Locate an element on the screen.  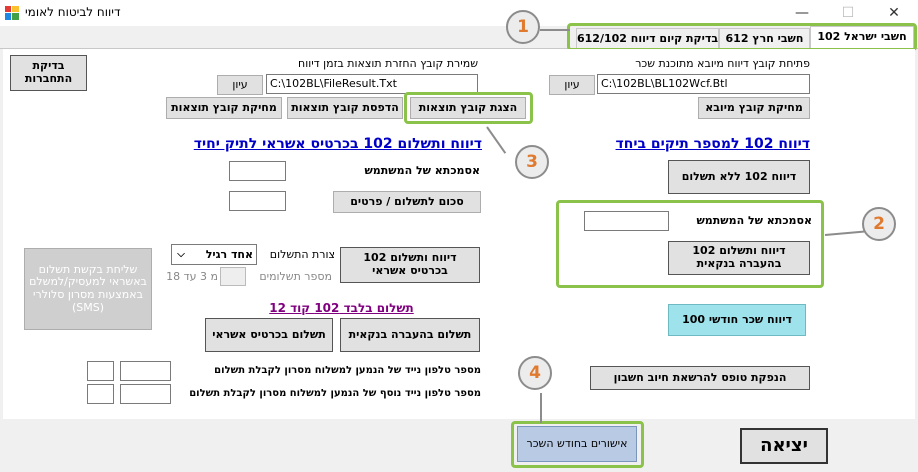
installments-label: מספר תשלומים is located at coordinates (295, 276).